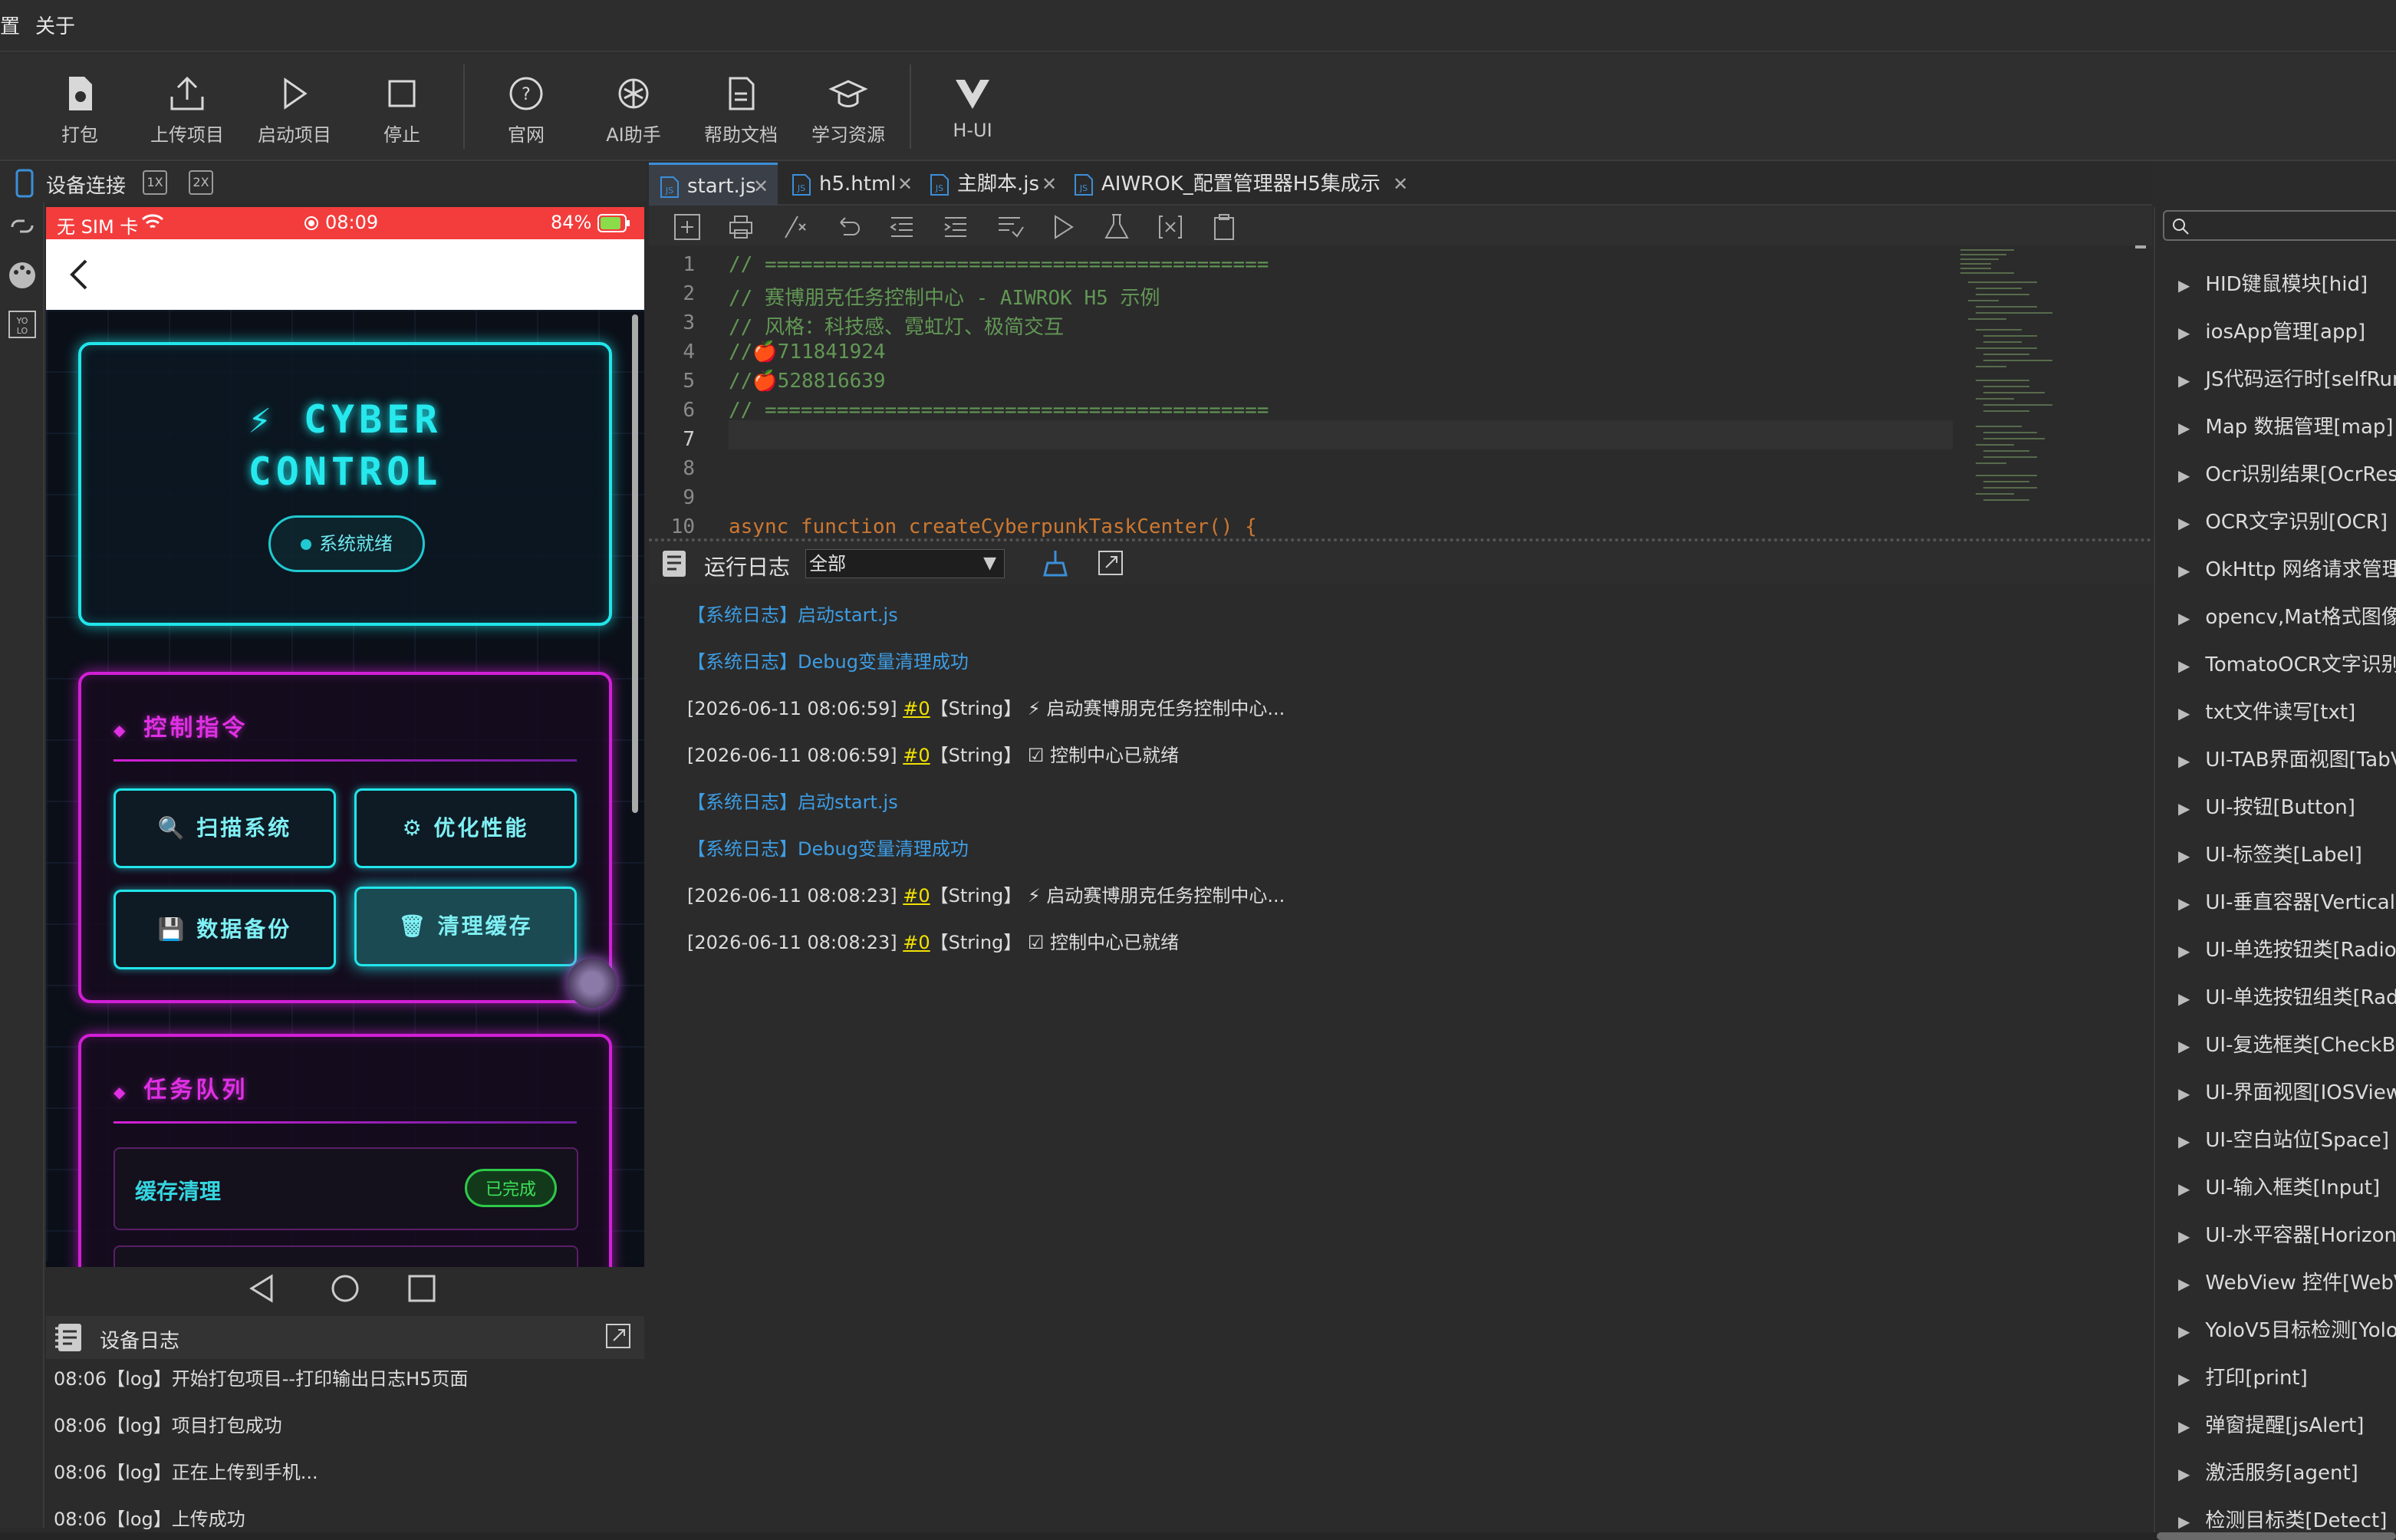 The width and height of the screenshot is (2396, 1540). I want to click on api-list-item: ▶ 弹窗提醒[jsAlert], so click(2271, 1424).